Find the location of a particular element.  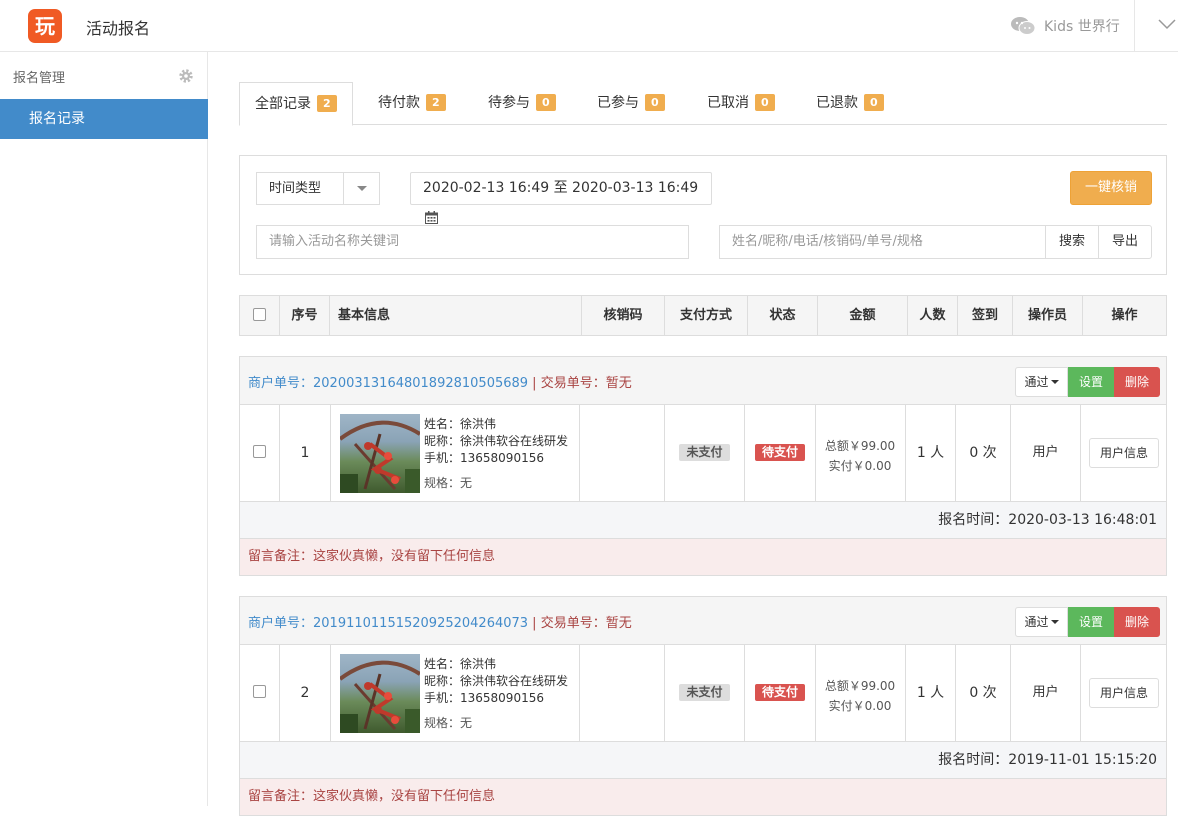

col-amount: 金额 is located at coordinates (863, 315).